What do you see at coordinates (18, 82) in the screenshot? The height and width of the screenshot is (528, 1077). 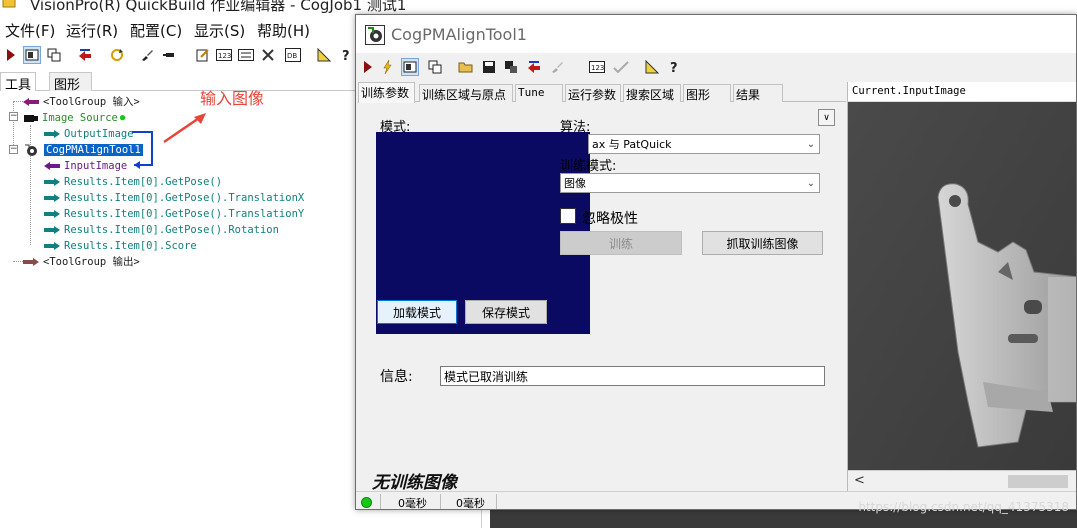 I see `tab-tools: 工具` at bounding box center [18, 82].